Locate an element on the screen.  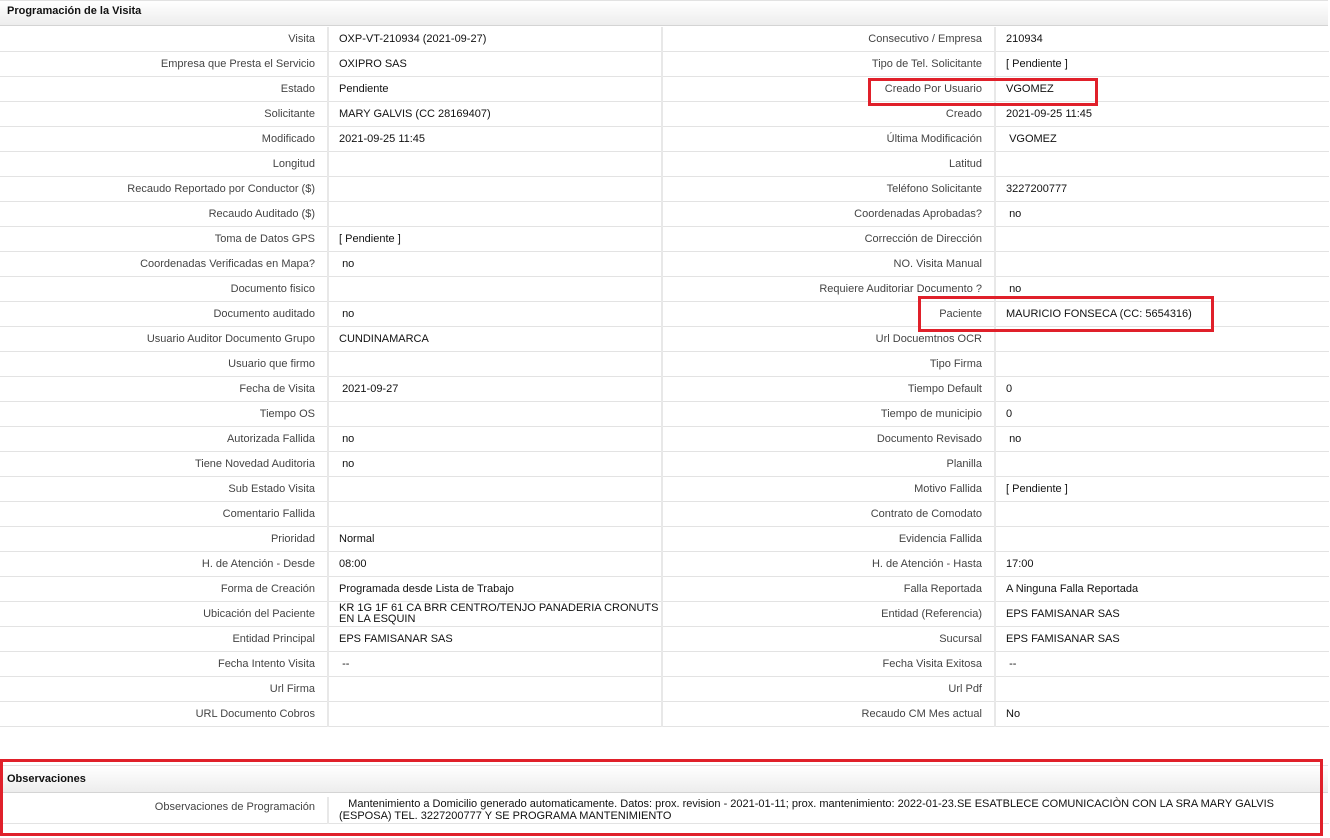
table-row: Tiempo OS Tiempo de municipio 0 is located at coordinates (664, 414).